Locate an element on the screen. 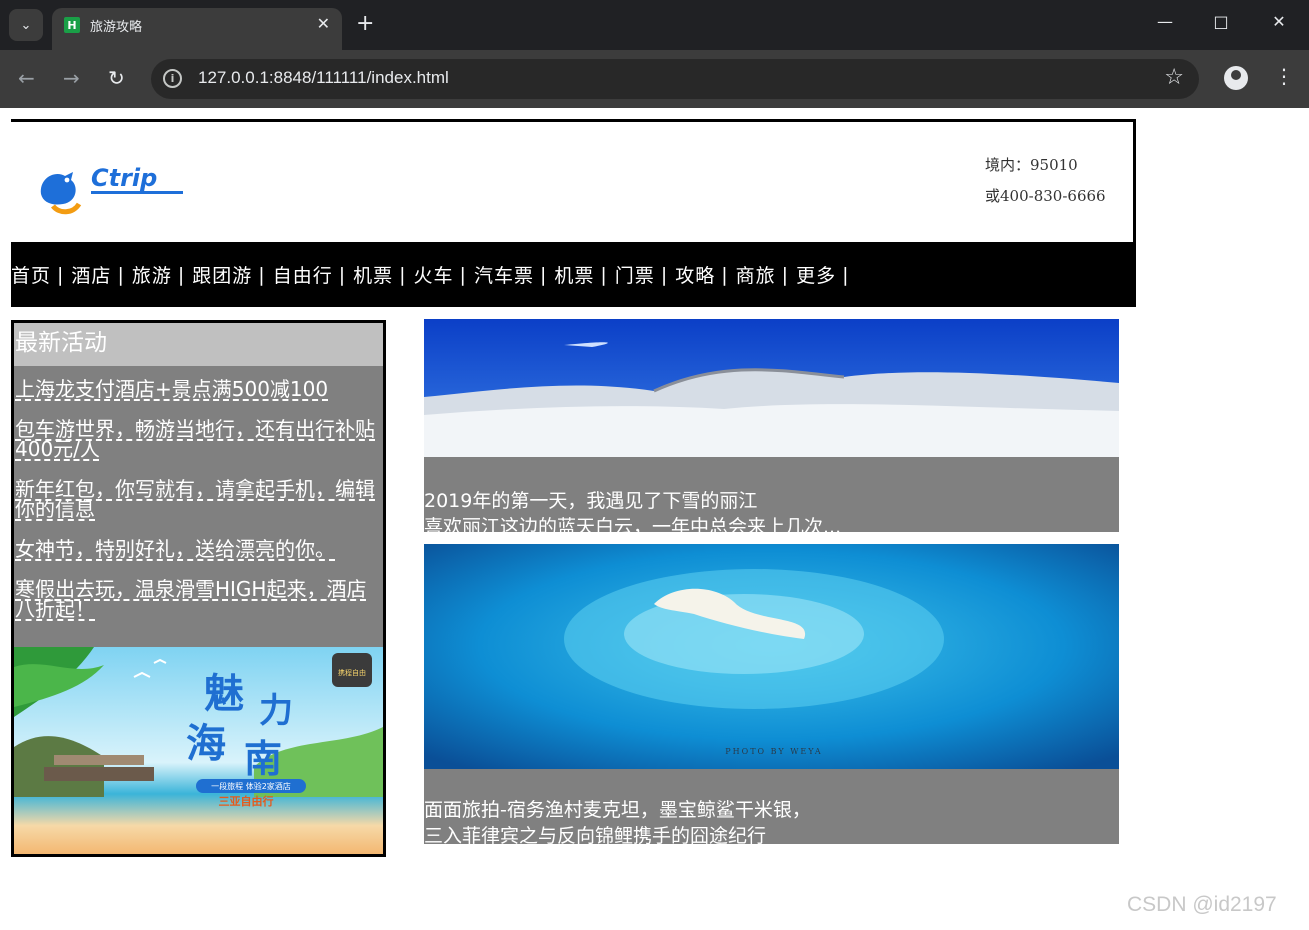 This screenshot has height=930, width=1309. activity-link-2: 新年红包，你写就有，请拿起手机，编辑你的信息 is located at coordinates (196, 499).